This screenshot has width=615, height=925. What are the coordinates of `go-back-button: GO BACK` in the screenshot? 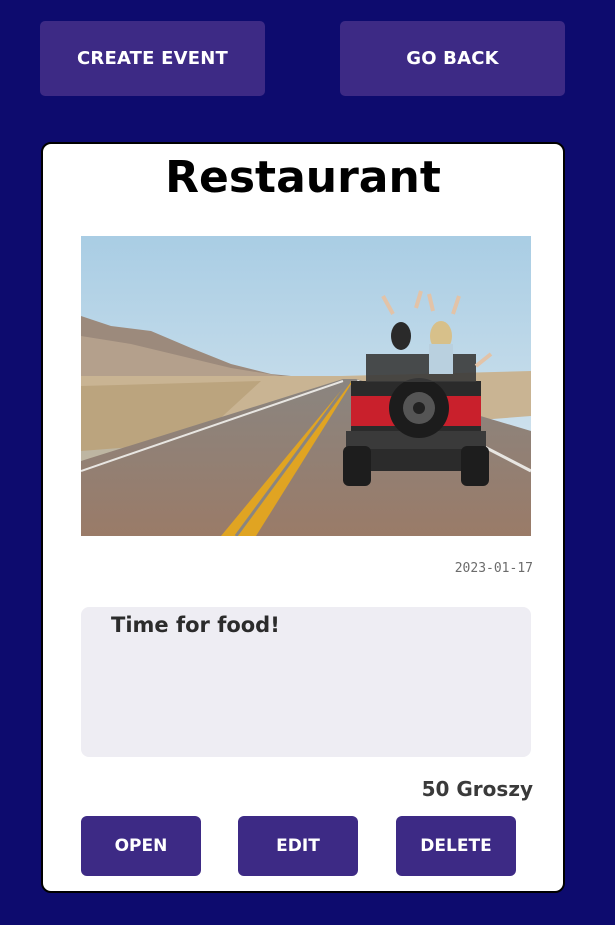 It's located at (452, 58).